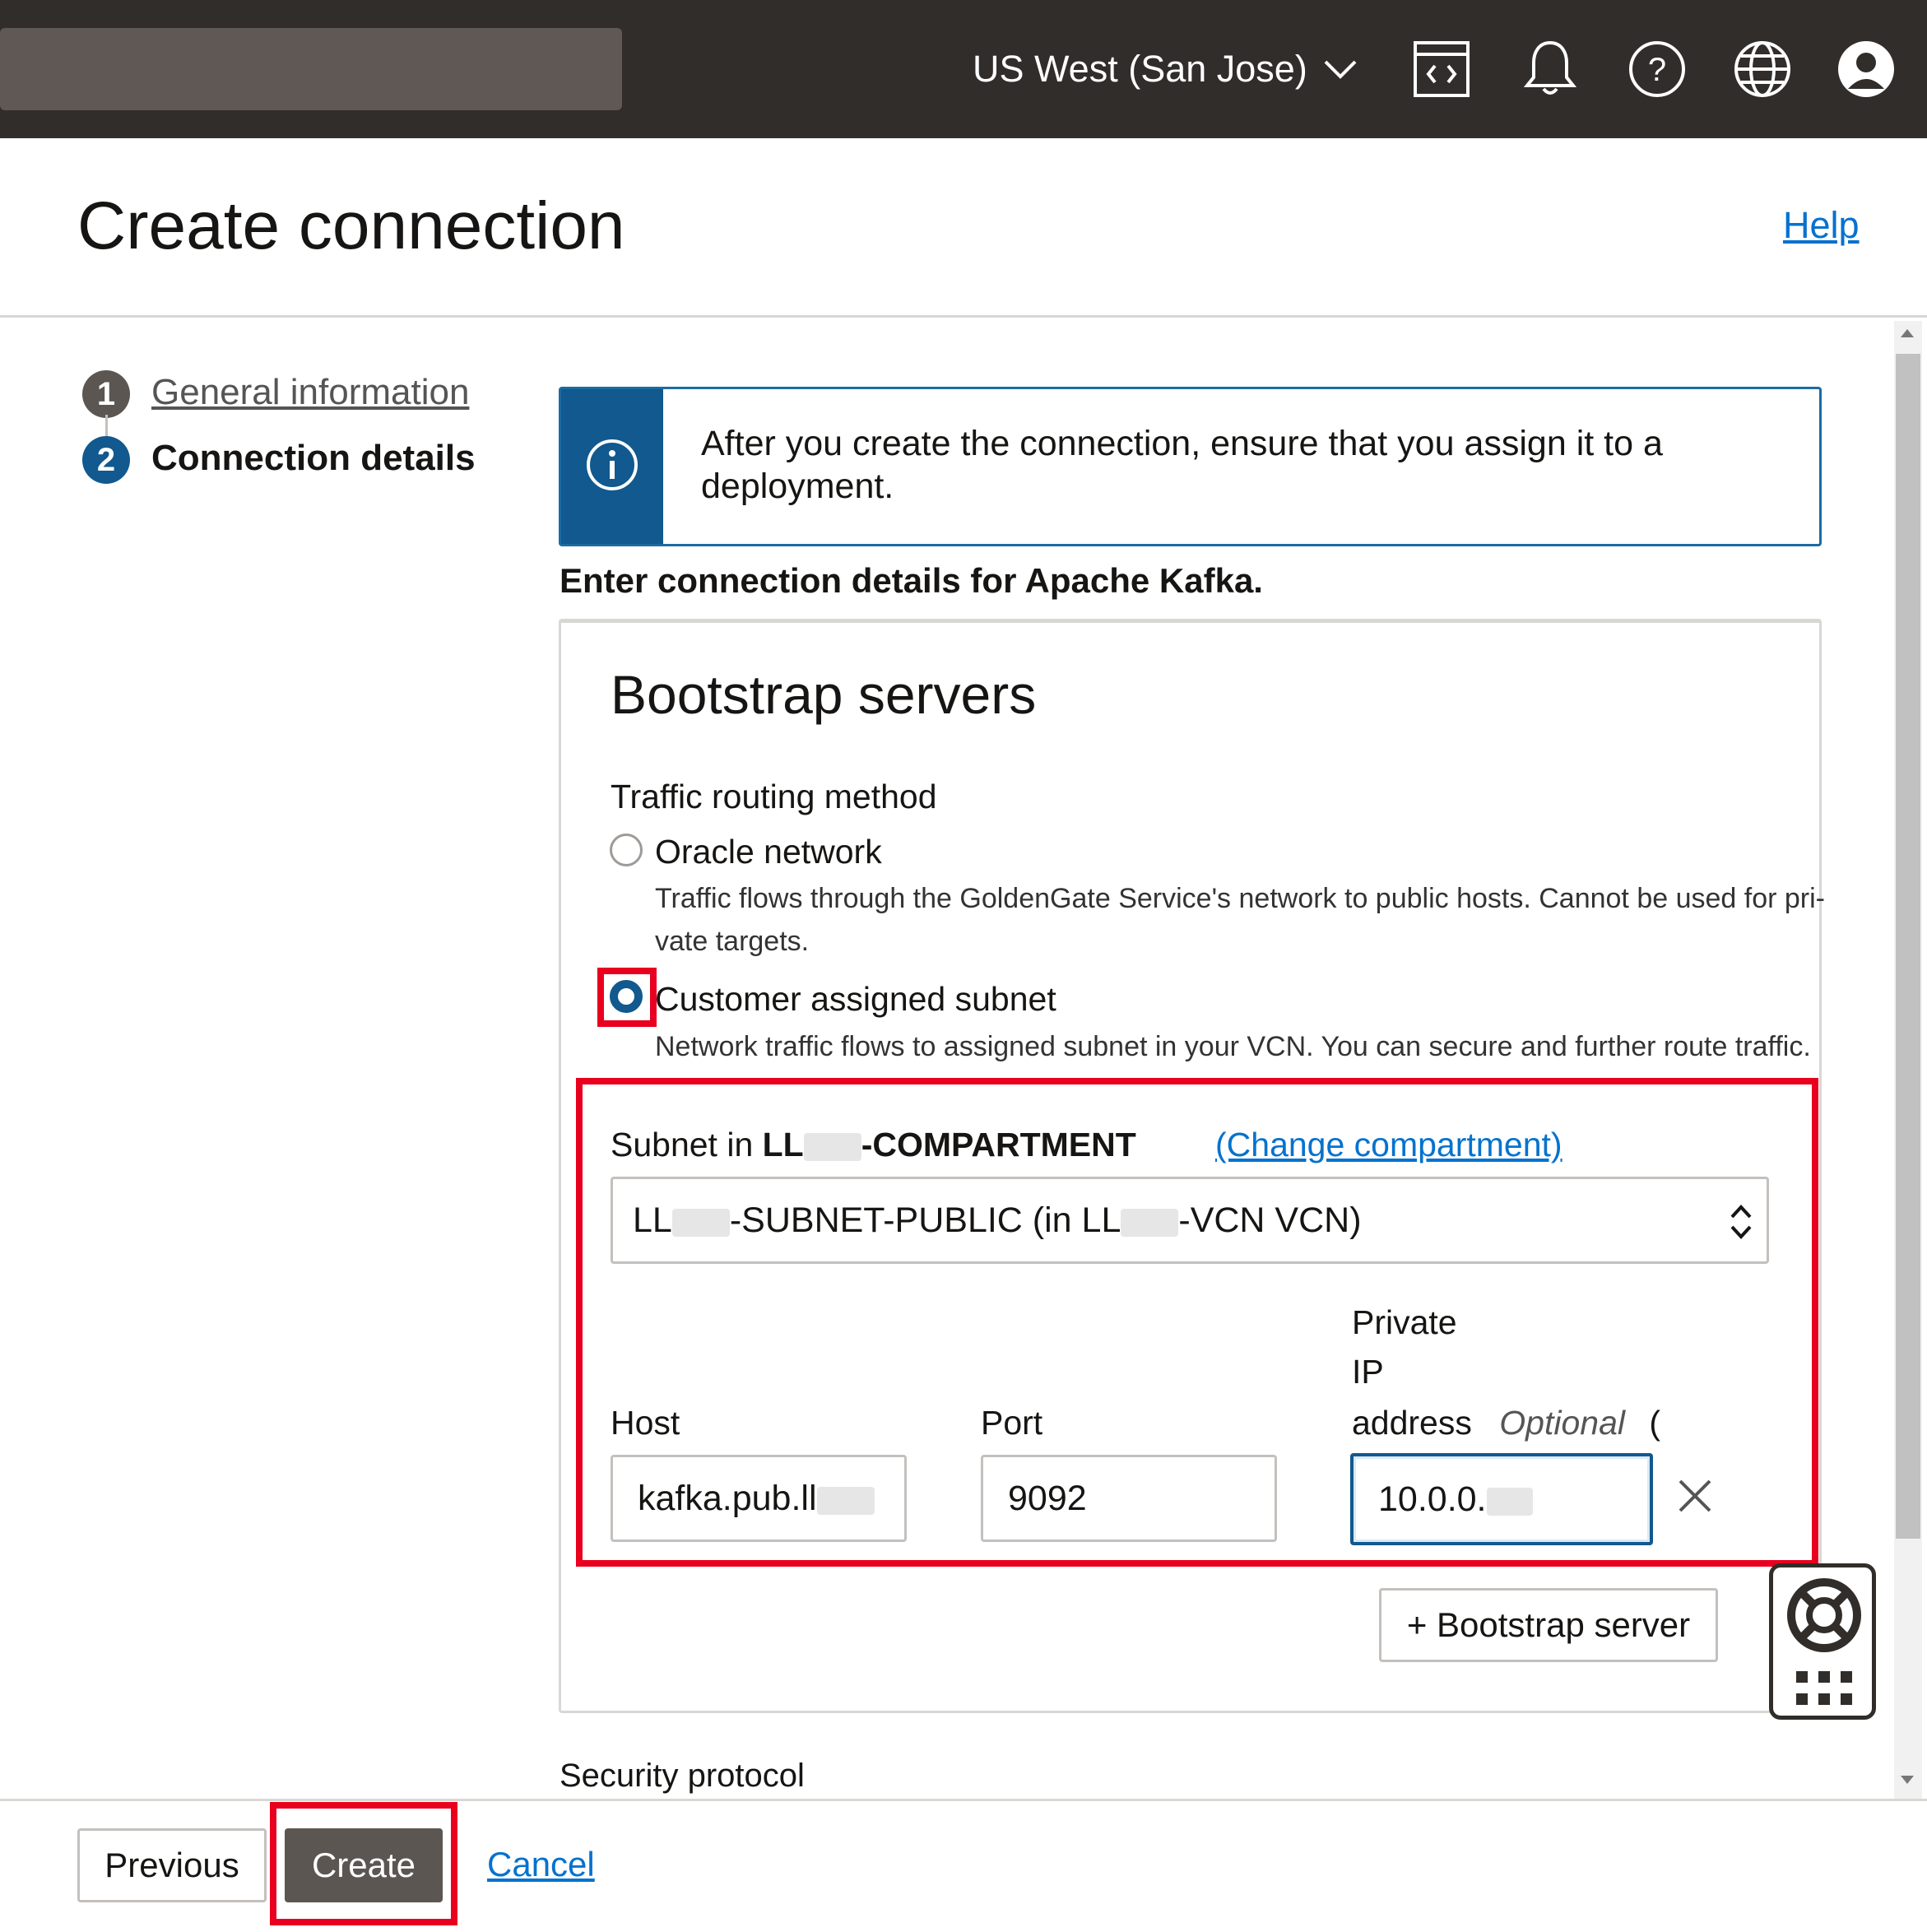  What do you see at coordinates (645, 1423) in the screenshot?
I see `host-label: Host` at bounding box center [645, 1423].